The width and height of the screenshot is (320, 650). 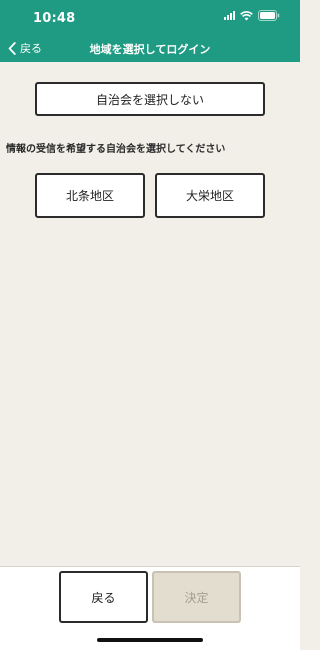 I want to click on battery-icon, so click(x=269, y=15).